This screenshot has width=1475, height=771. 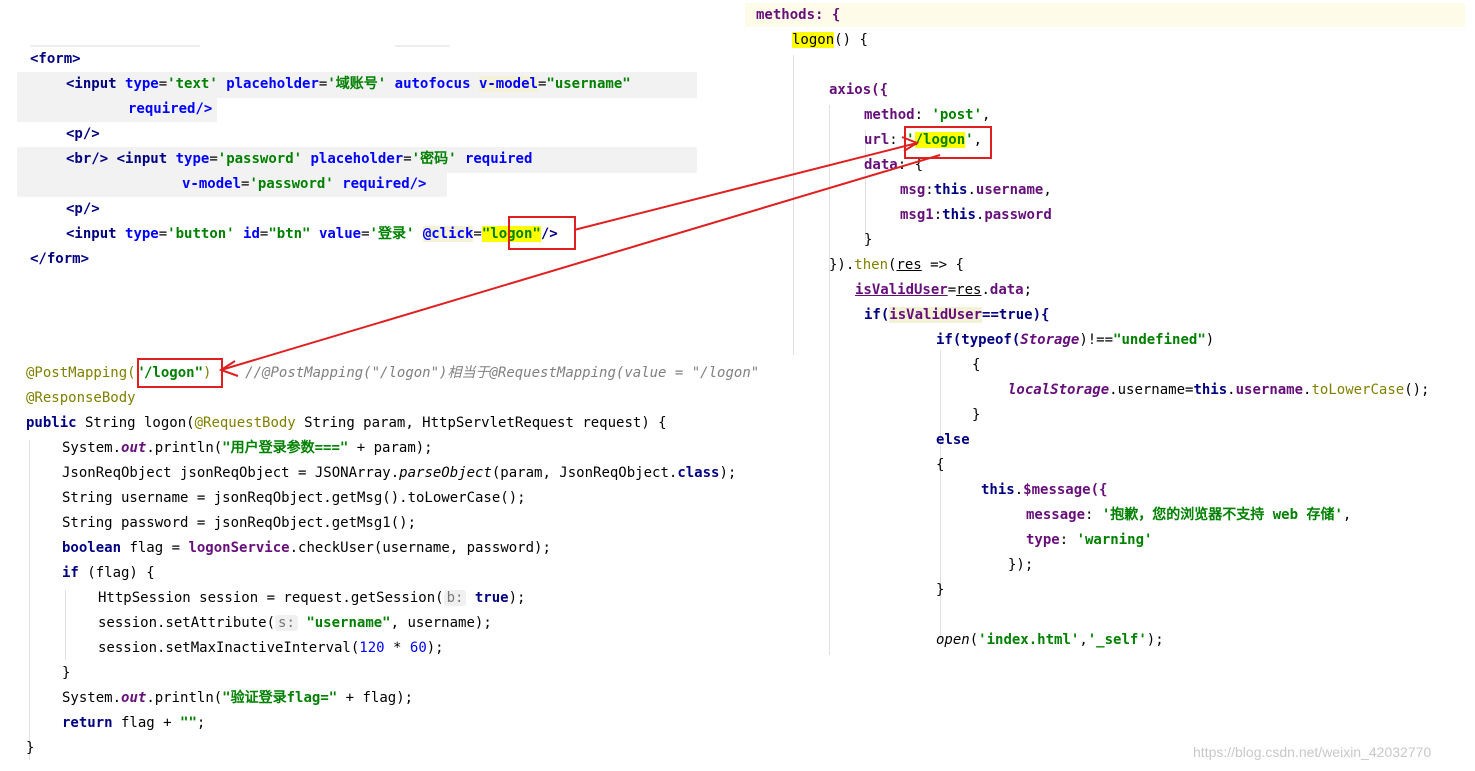 What do you see at coordinates (942, 265) in the screenshot?
I see `arrow: => {` at bounding box center [942, 265].